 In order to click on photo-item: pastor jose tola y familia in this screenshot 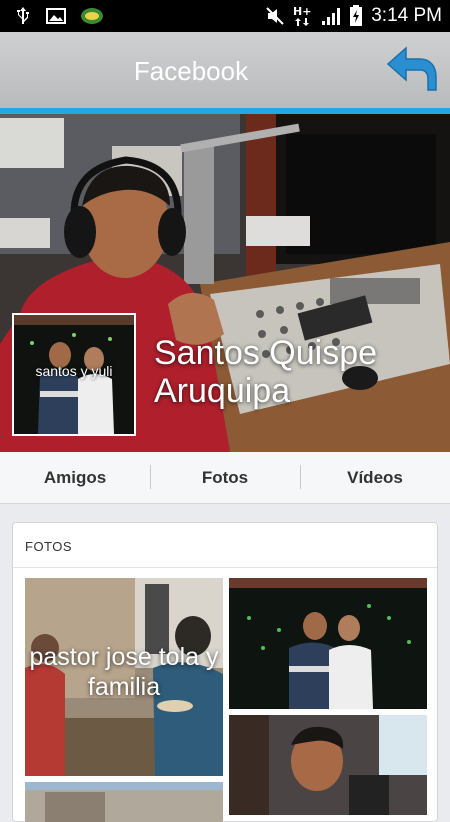, I will do `click(124, 677)`.